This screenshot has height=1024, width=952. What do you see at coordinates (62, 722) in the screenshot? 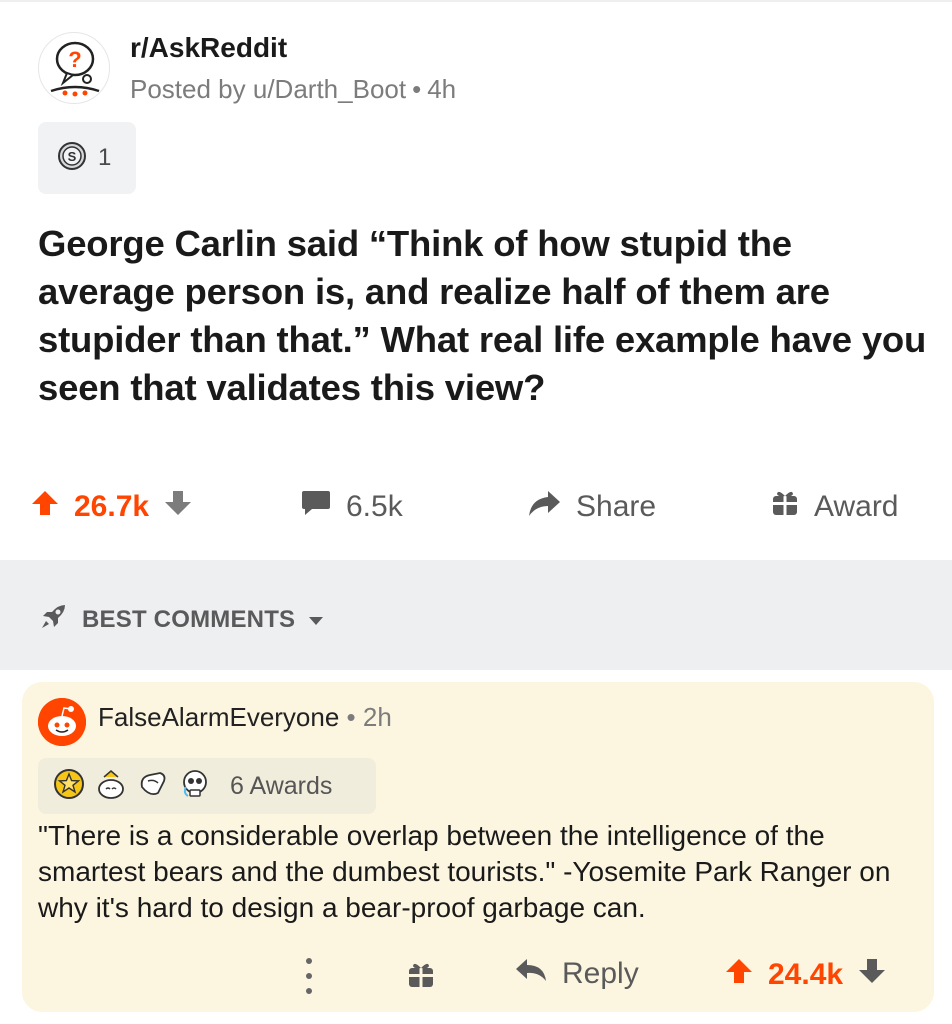
I see `snoo-avatar` at bounding box center [62, 722].